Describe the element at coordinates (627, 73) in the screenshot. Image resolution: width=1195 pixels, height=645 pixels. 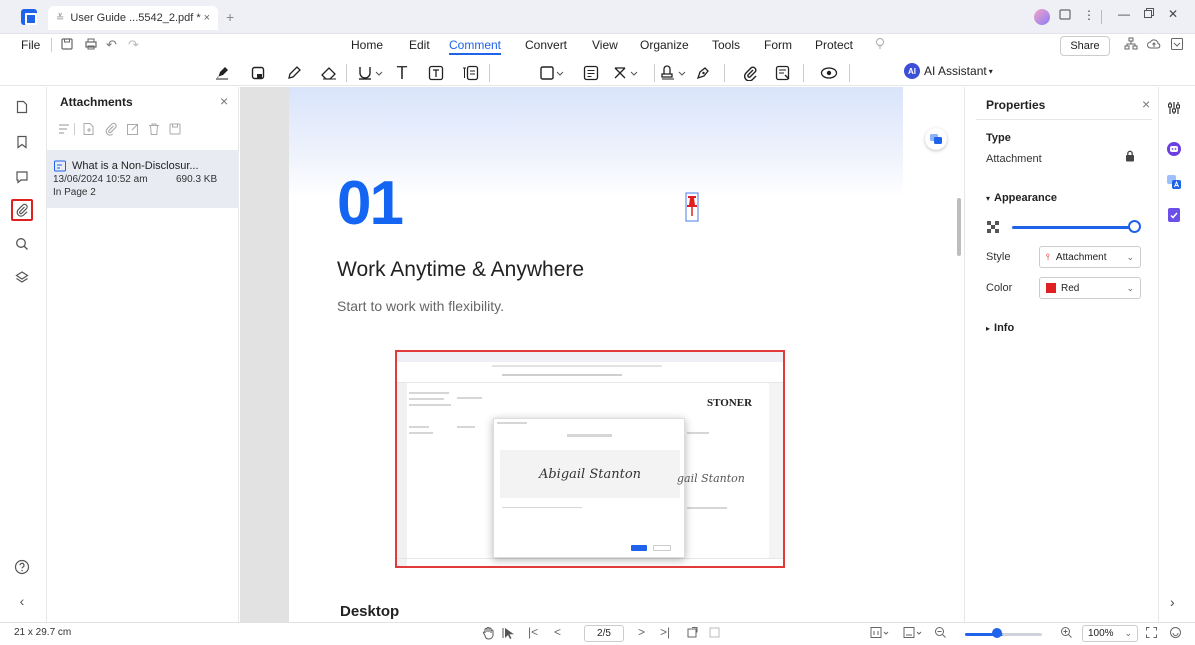
I see `stamp-icon` at that location.